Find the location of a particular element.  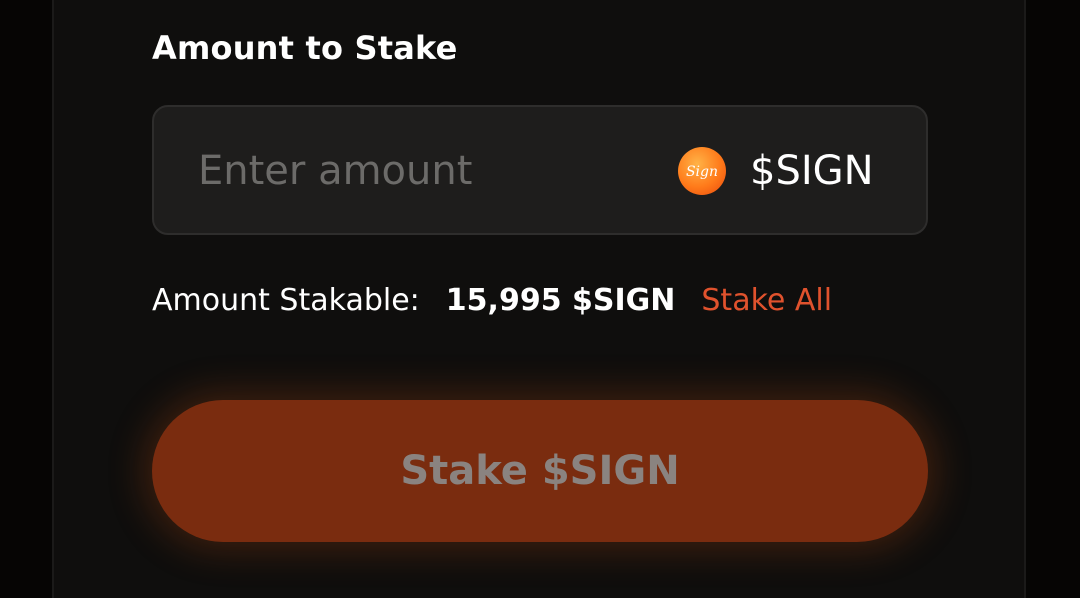

sign-token-logo-icon: Sign is located at coordinates (702, 171).